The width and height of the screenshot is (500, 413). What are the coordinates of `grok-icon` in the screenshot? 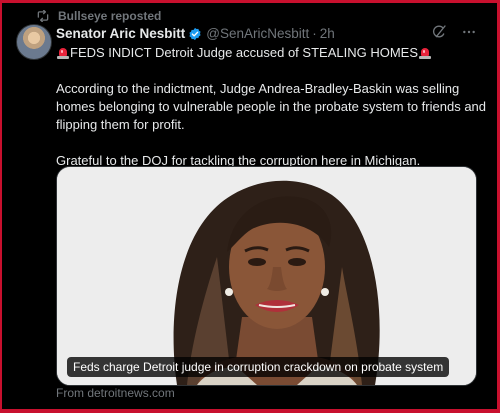 It's located at (439, 32).